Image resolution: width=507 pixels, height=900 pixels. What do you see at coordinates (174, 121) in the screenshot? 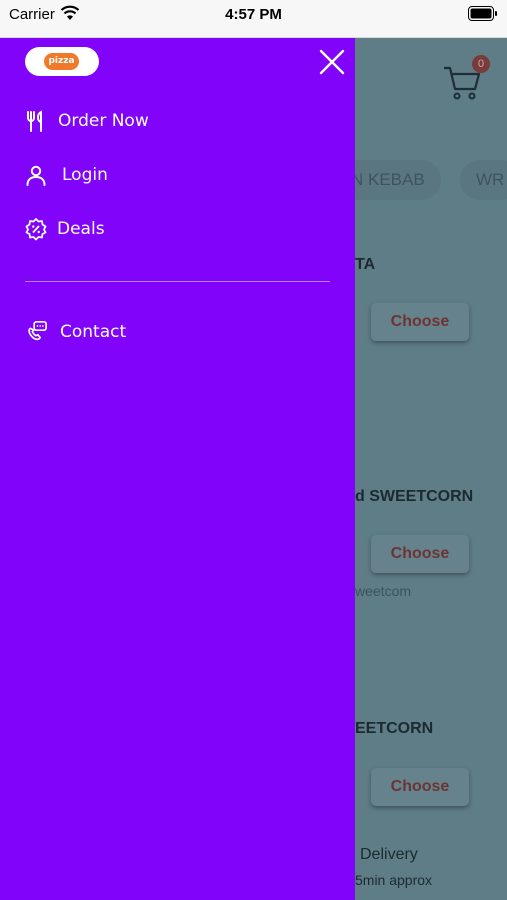
I see `menu-item-order-now: Order Now` at bounding box center [174, 121].